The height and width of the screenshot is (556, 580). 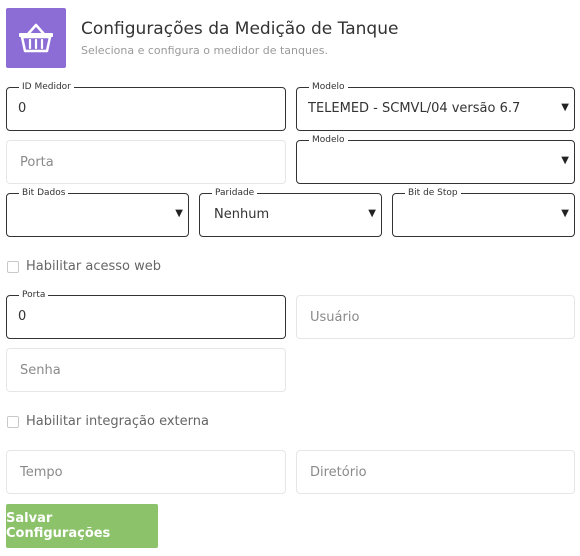 What do you see at coordinates (36, 38) in the screenshot?
I see `basket-icon` at bounding box center [36, 38].